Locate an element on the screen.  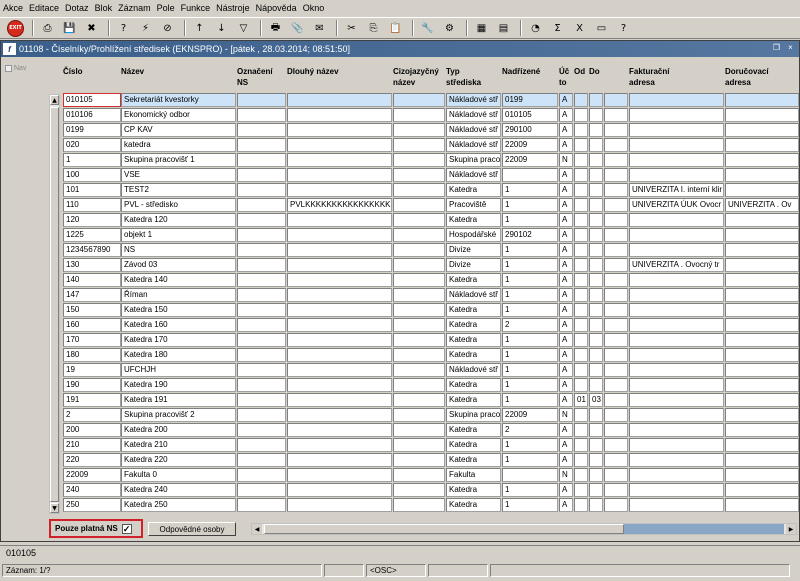
mail-icon: ✉ is located at coordinates (319, 28).